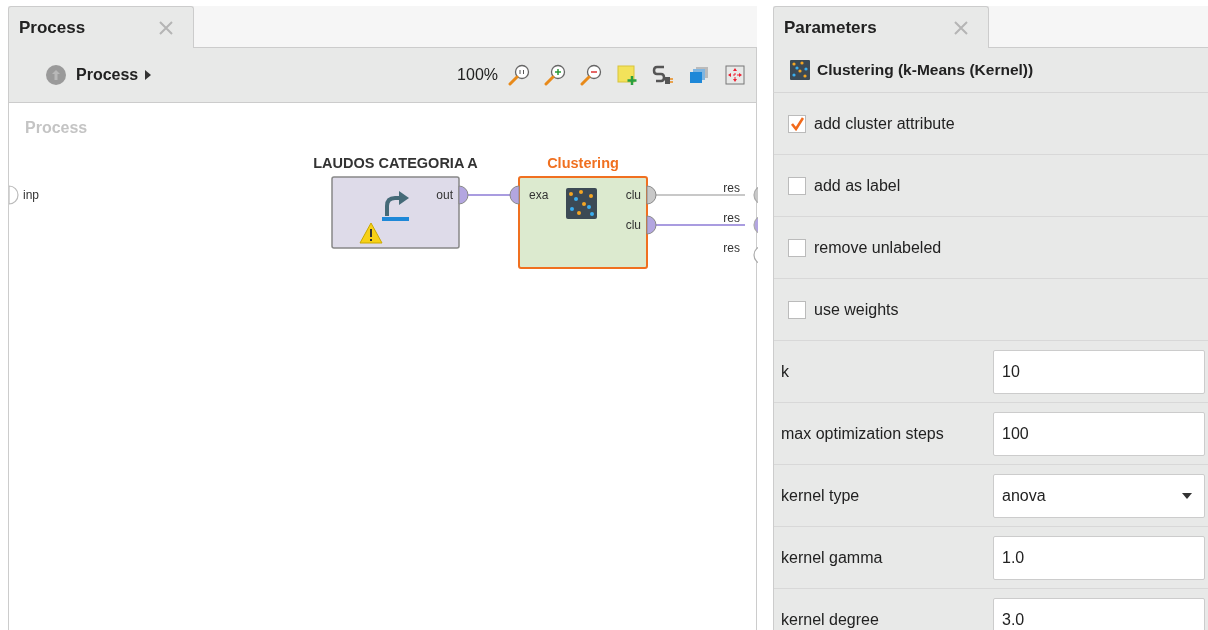 The height and width of the screenshot is (630, 1208). What do you see at coordinates (840, 309) in the screenshot?
I see `checkbox-option: use weights` at bounding box center [840, 309].